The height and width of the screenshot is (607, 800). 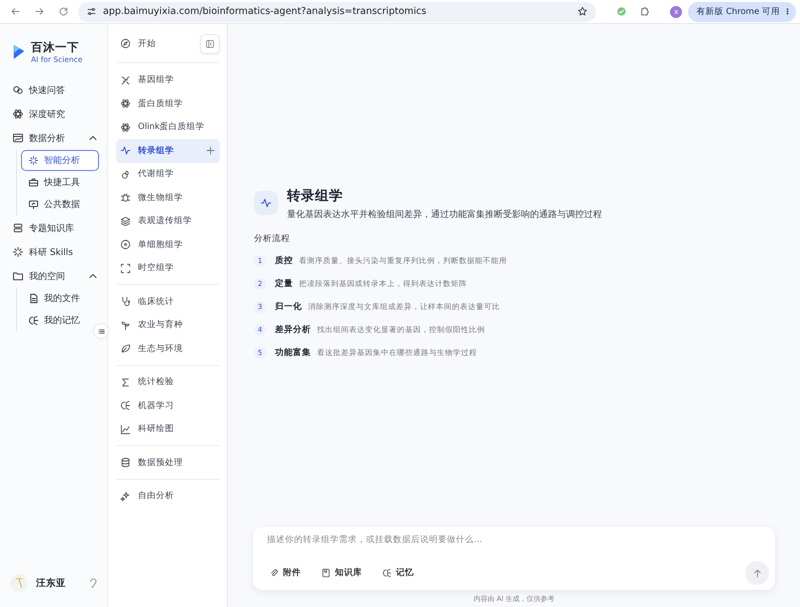 I want to click on sidebar-item: 我的空间, so click(x=54, y=276).